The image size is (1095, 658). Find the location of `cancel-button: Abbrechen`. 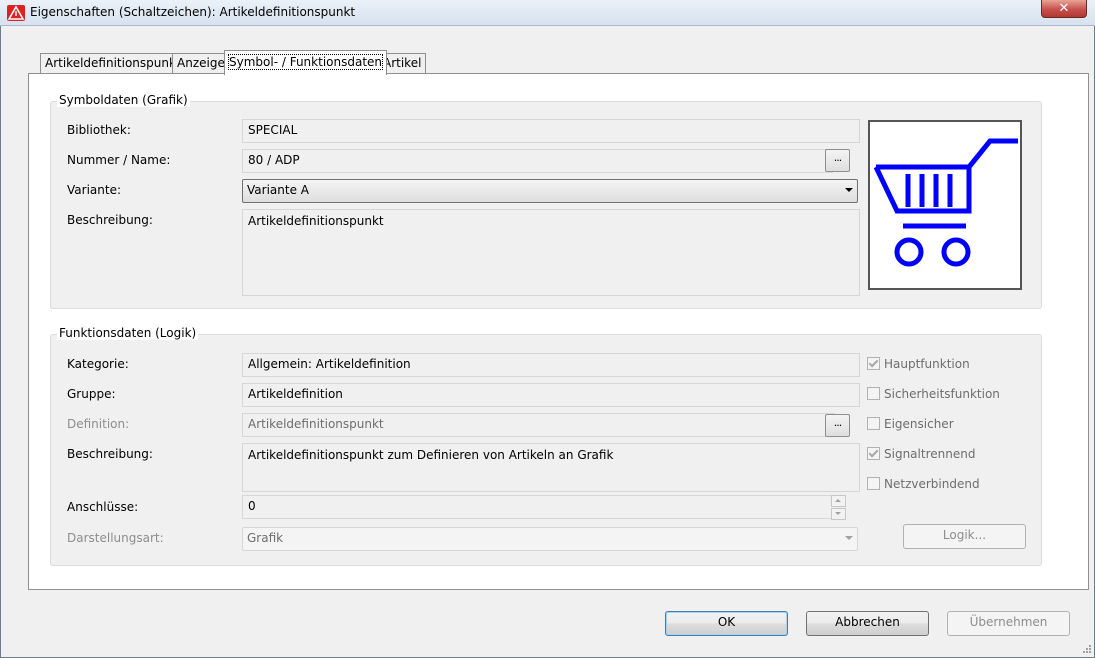

cancel-button: Abbrechen is located at coordinates (867, 623).